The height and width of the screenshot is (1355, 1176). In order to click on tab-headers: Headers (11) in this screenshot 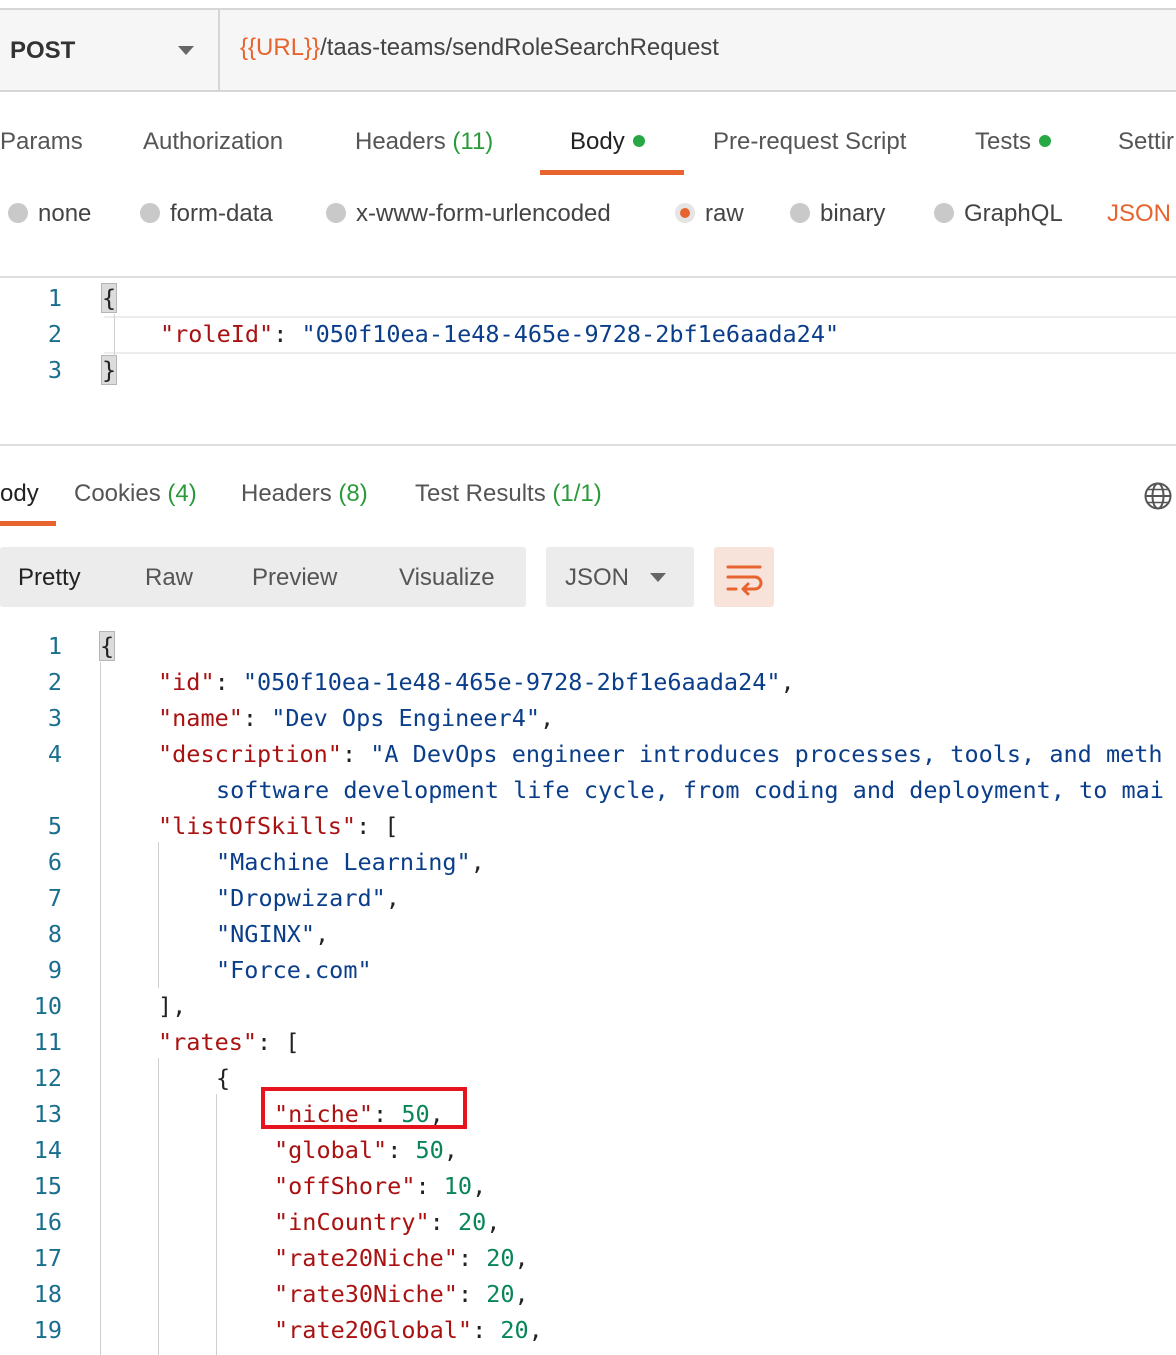, I will do `click(424, 142)`.